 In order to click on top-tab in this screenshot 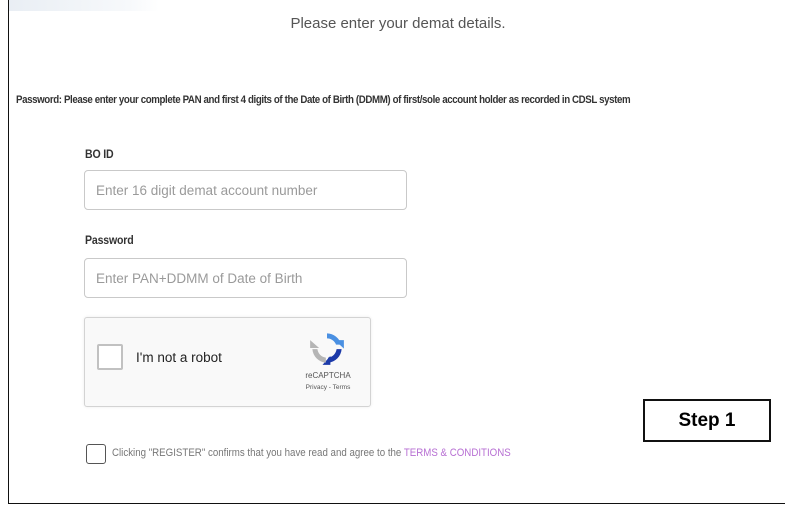, I will do `click(84, 5)`.